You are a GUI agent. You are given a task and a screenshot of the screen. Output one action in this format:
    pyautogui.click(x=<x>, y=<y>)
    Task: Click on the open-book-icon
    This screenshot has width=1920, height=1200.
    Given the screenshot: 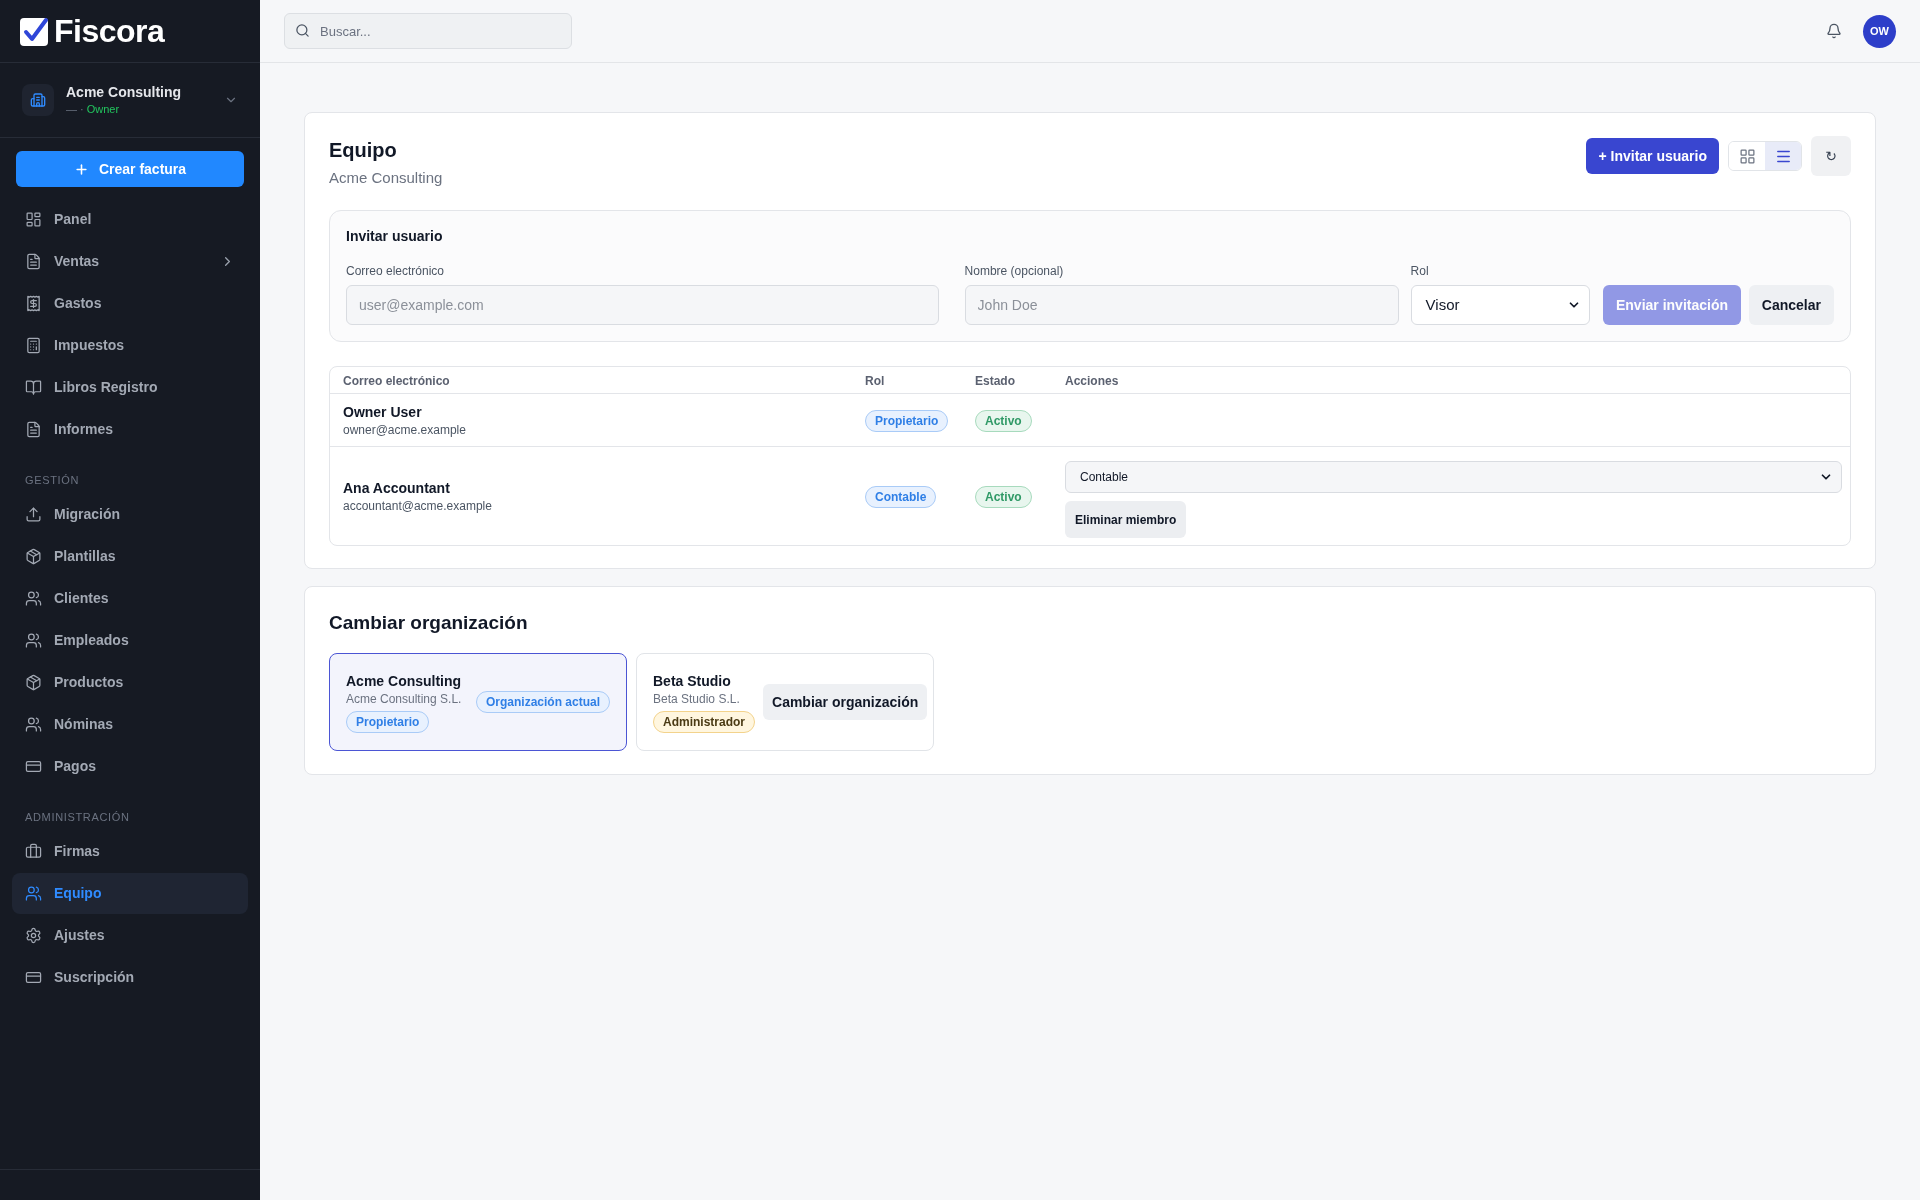 What is the action you would take?
    pyautogui.click(x=33, y=387)
    